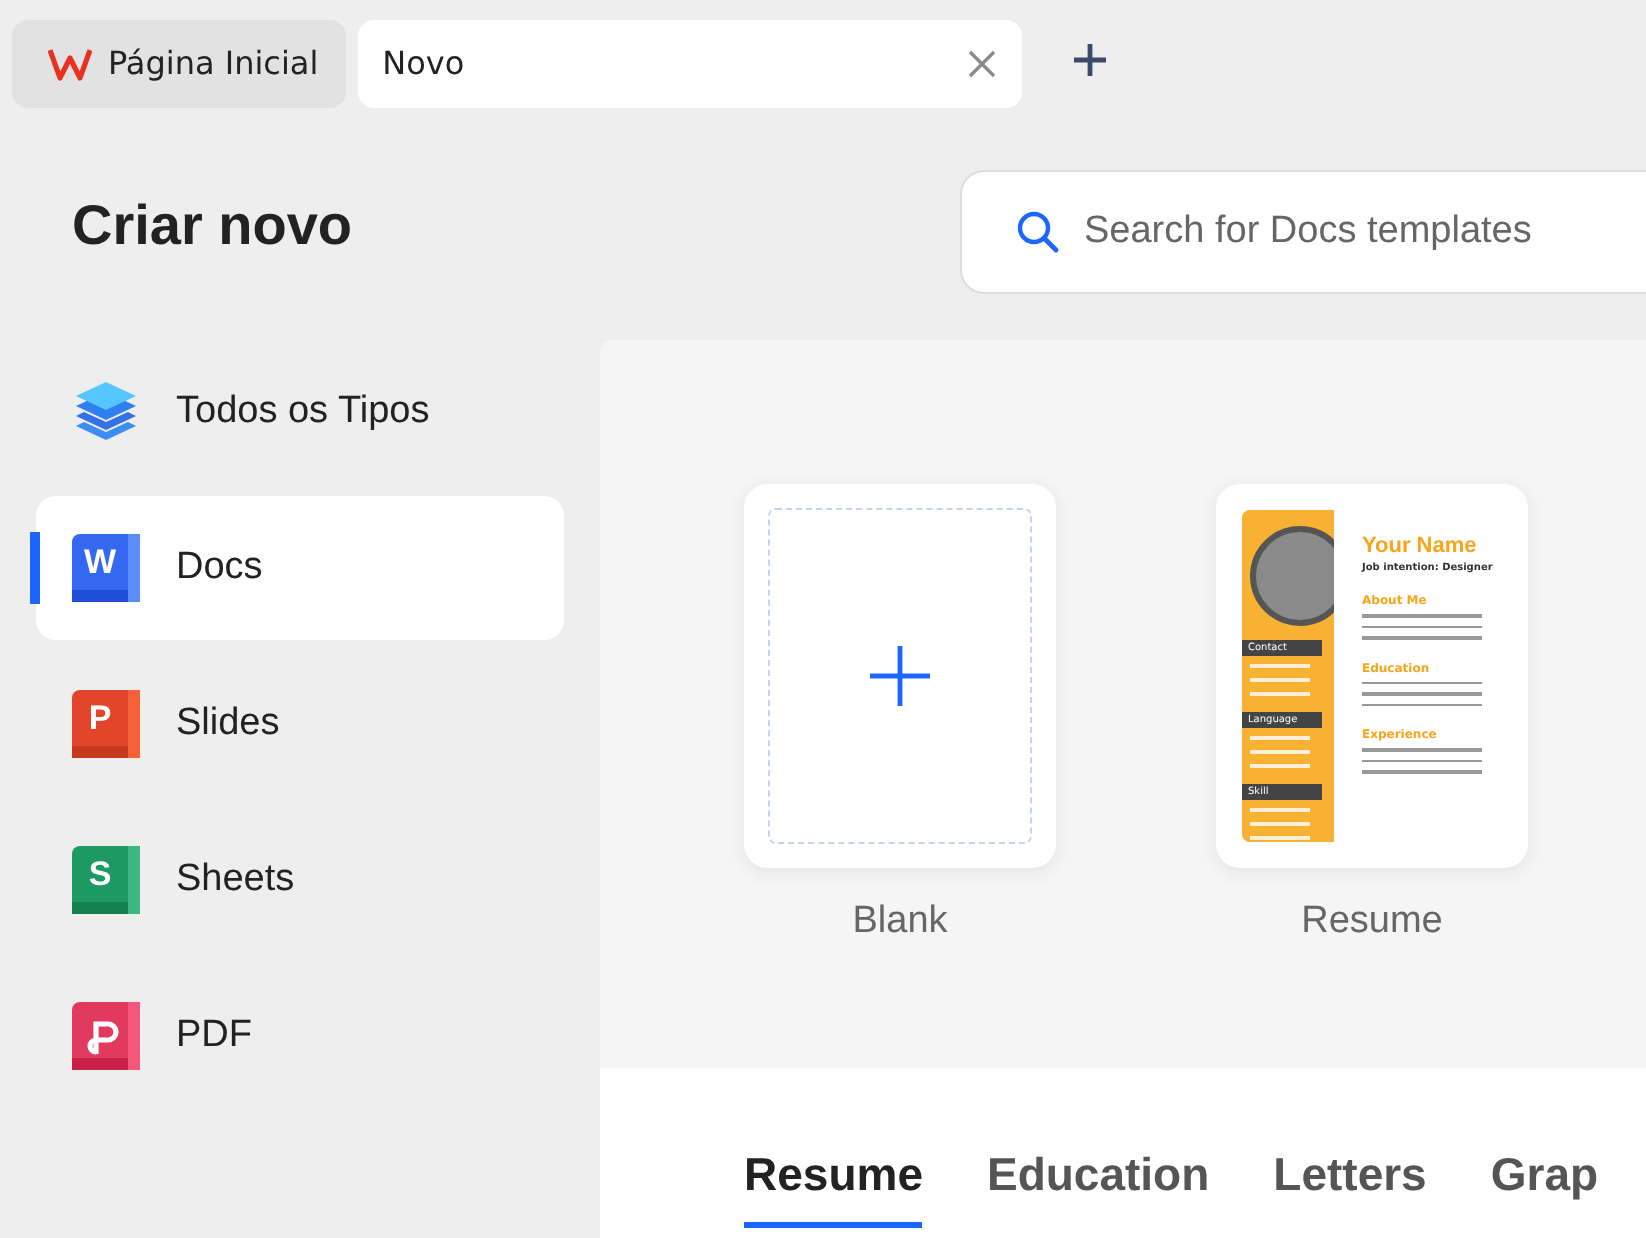  I want to click on icon-letter: W, so click(100, 562).